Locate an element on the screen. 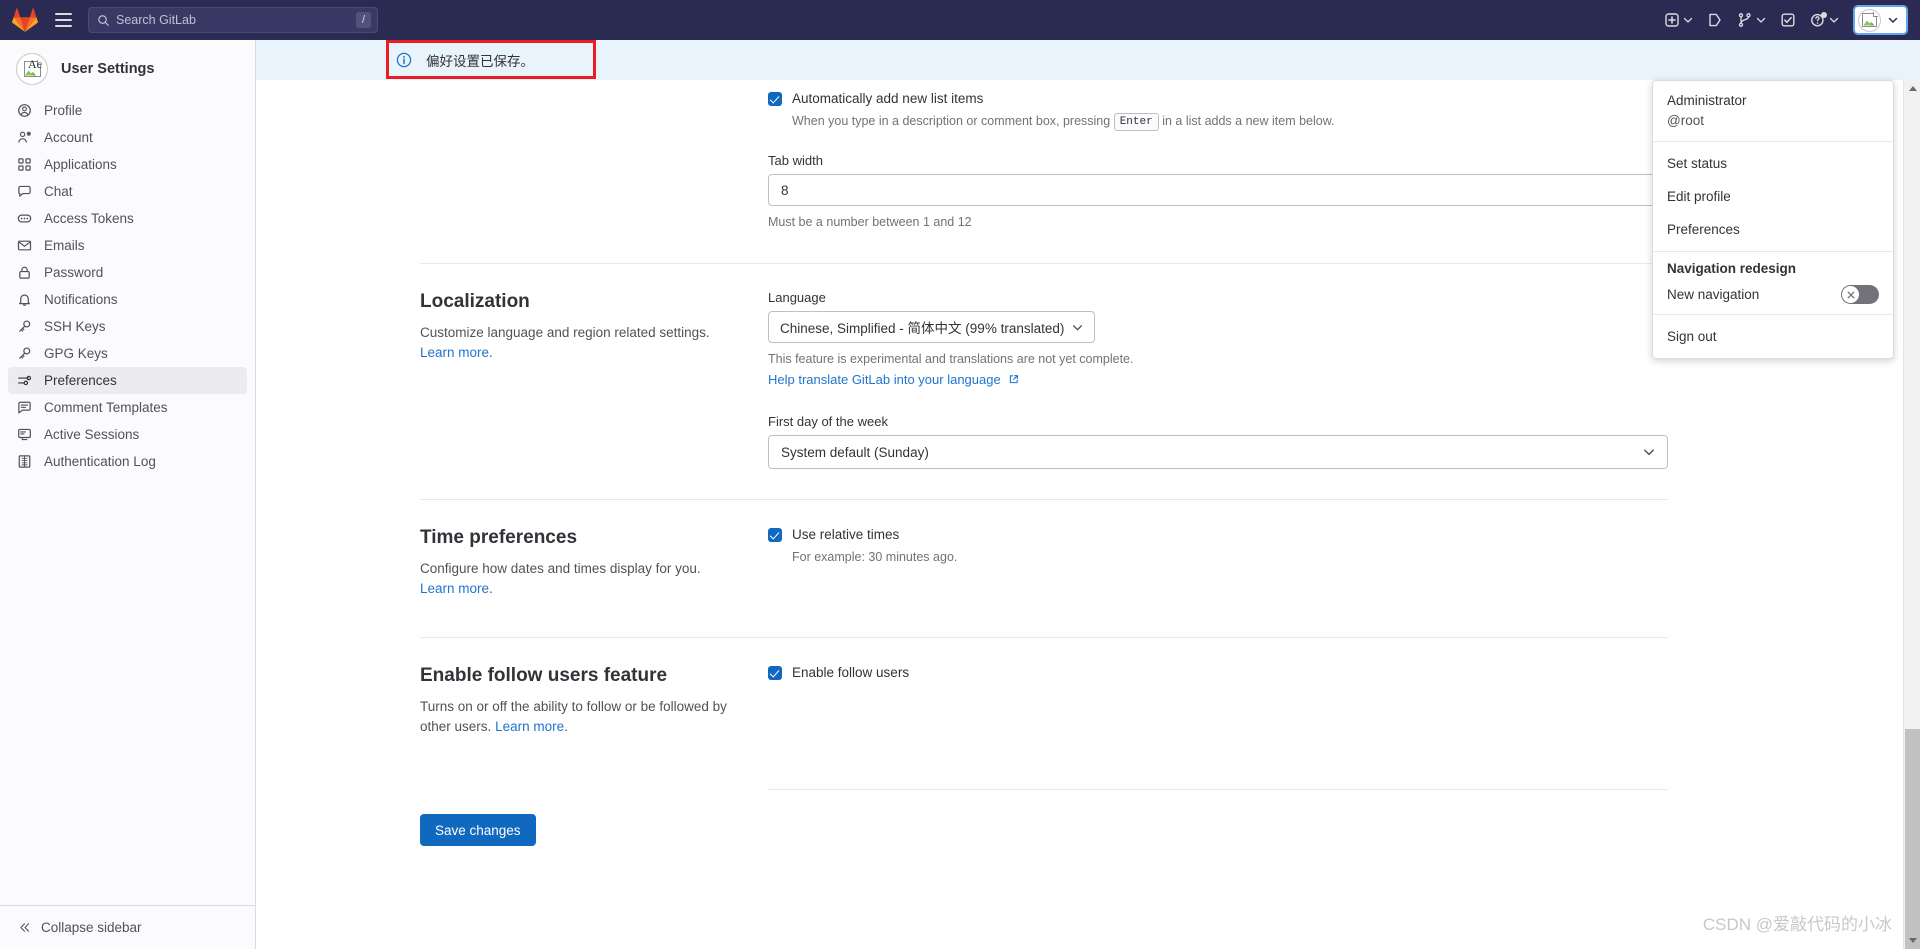  sidebar-item-preferences: Preferences is located at coordinates (127, 380).